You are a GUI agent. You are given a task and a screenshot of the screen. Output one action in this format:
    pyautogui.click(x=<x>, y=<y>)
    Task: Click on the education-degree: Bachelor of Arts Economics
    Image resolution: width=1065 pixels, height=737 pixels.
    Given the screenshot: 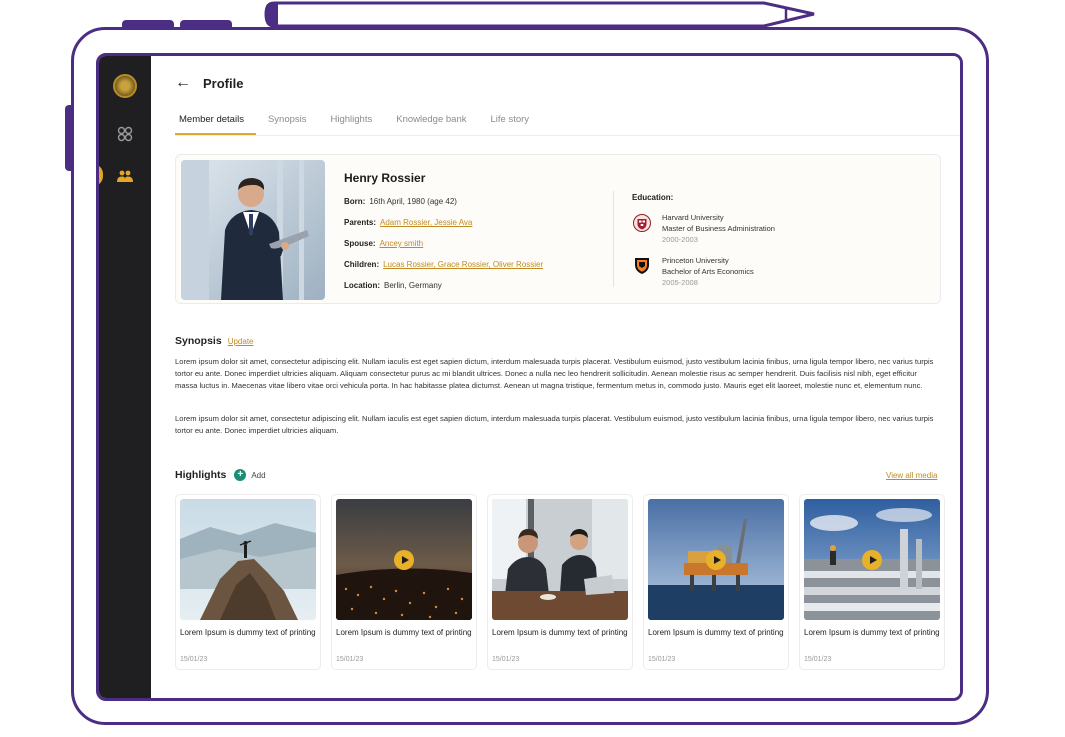 What is the action you would take?
    pyautogui.click(x=708, y=271)
    